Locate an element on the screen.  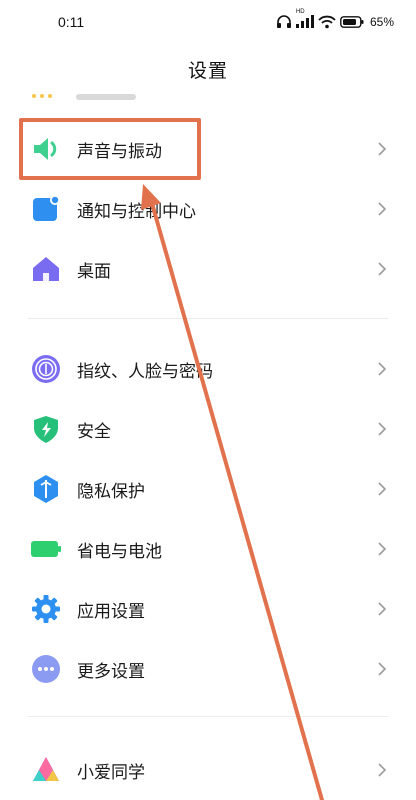
settings-item-label: 桌面 is located at coordinates (94, 272).